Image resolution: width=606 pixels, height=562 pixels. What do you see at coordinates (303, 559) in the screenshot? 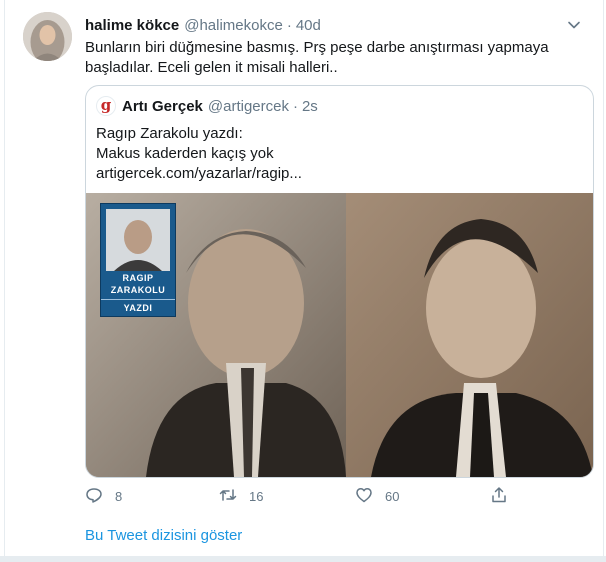
I see `bottom-divider` at bounding box center [303, 559].